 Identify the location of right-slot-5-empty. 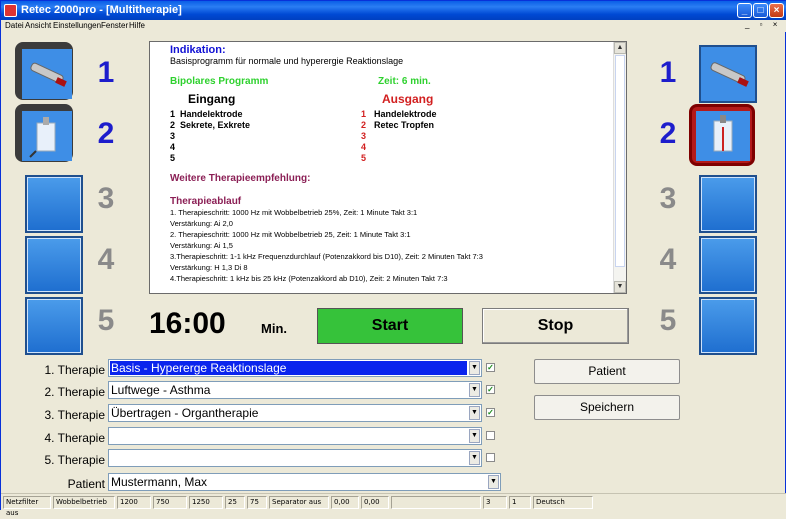
(728, 326).